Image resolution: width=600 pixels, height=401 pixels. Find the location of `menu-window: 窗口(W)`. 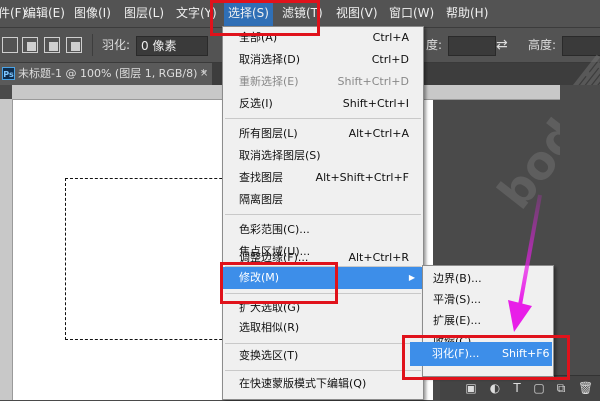

menu-window: 窗口(W) is located at coordinates (411, 13).